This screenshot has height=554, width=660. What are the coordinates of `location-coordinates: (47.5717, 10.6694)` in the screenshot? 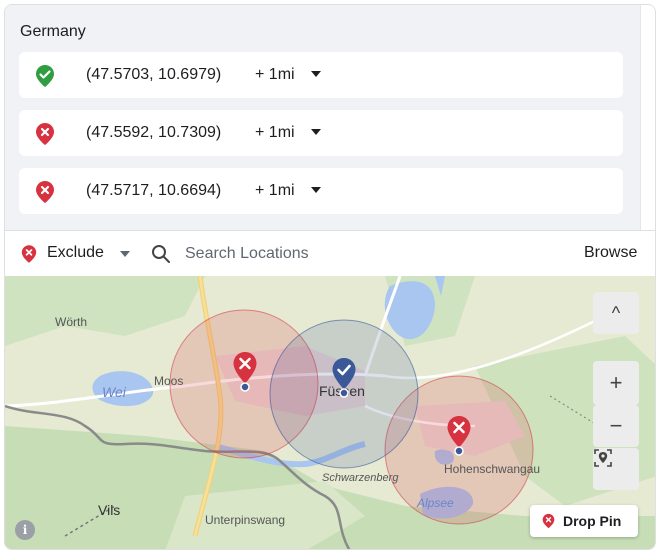 It's located at (154, 190).